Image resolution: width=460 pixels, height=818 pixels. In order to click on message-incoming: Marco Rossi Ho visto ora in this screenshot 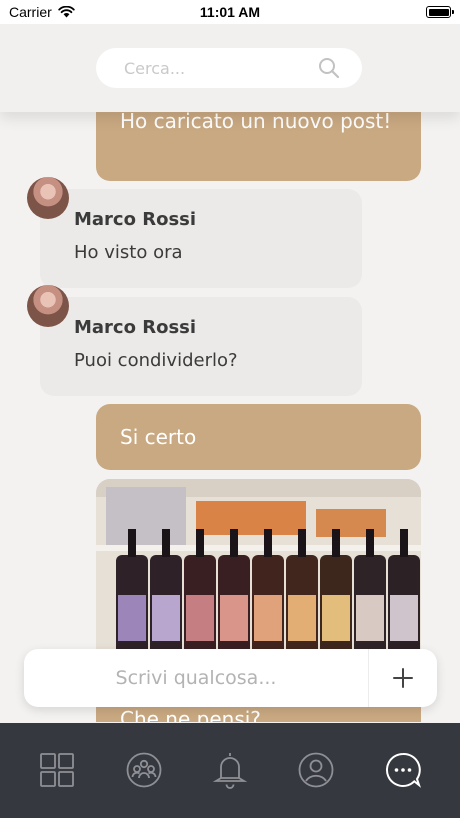, I will do `click(201, 238)`.